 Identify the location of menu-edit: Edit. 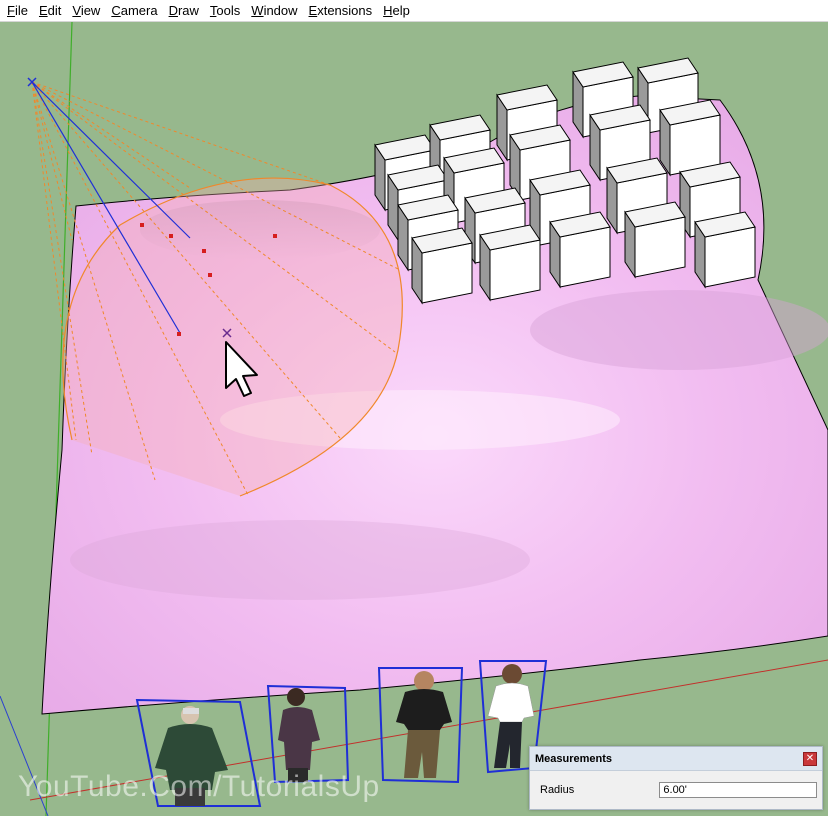
(50, 11).